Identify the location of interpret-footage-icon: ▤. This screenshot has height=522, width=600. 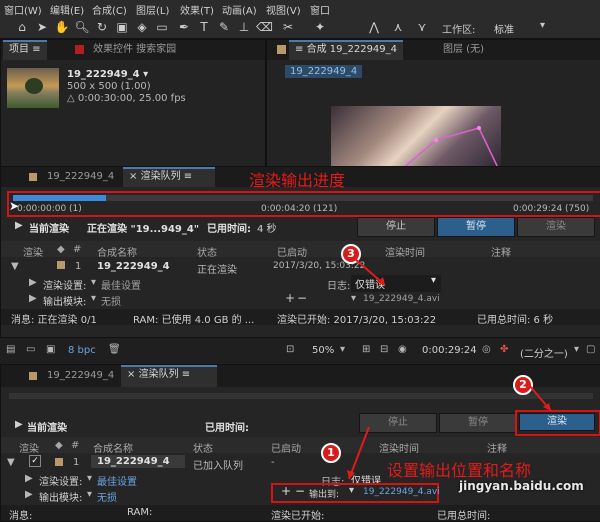
(10, 349).